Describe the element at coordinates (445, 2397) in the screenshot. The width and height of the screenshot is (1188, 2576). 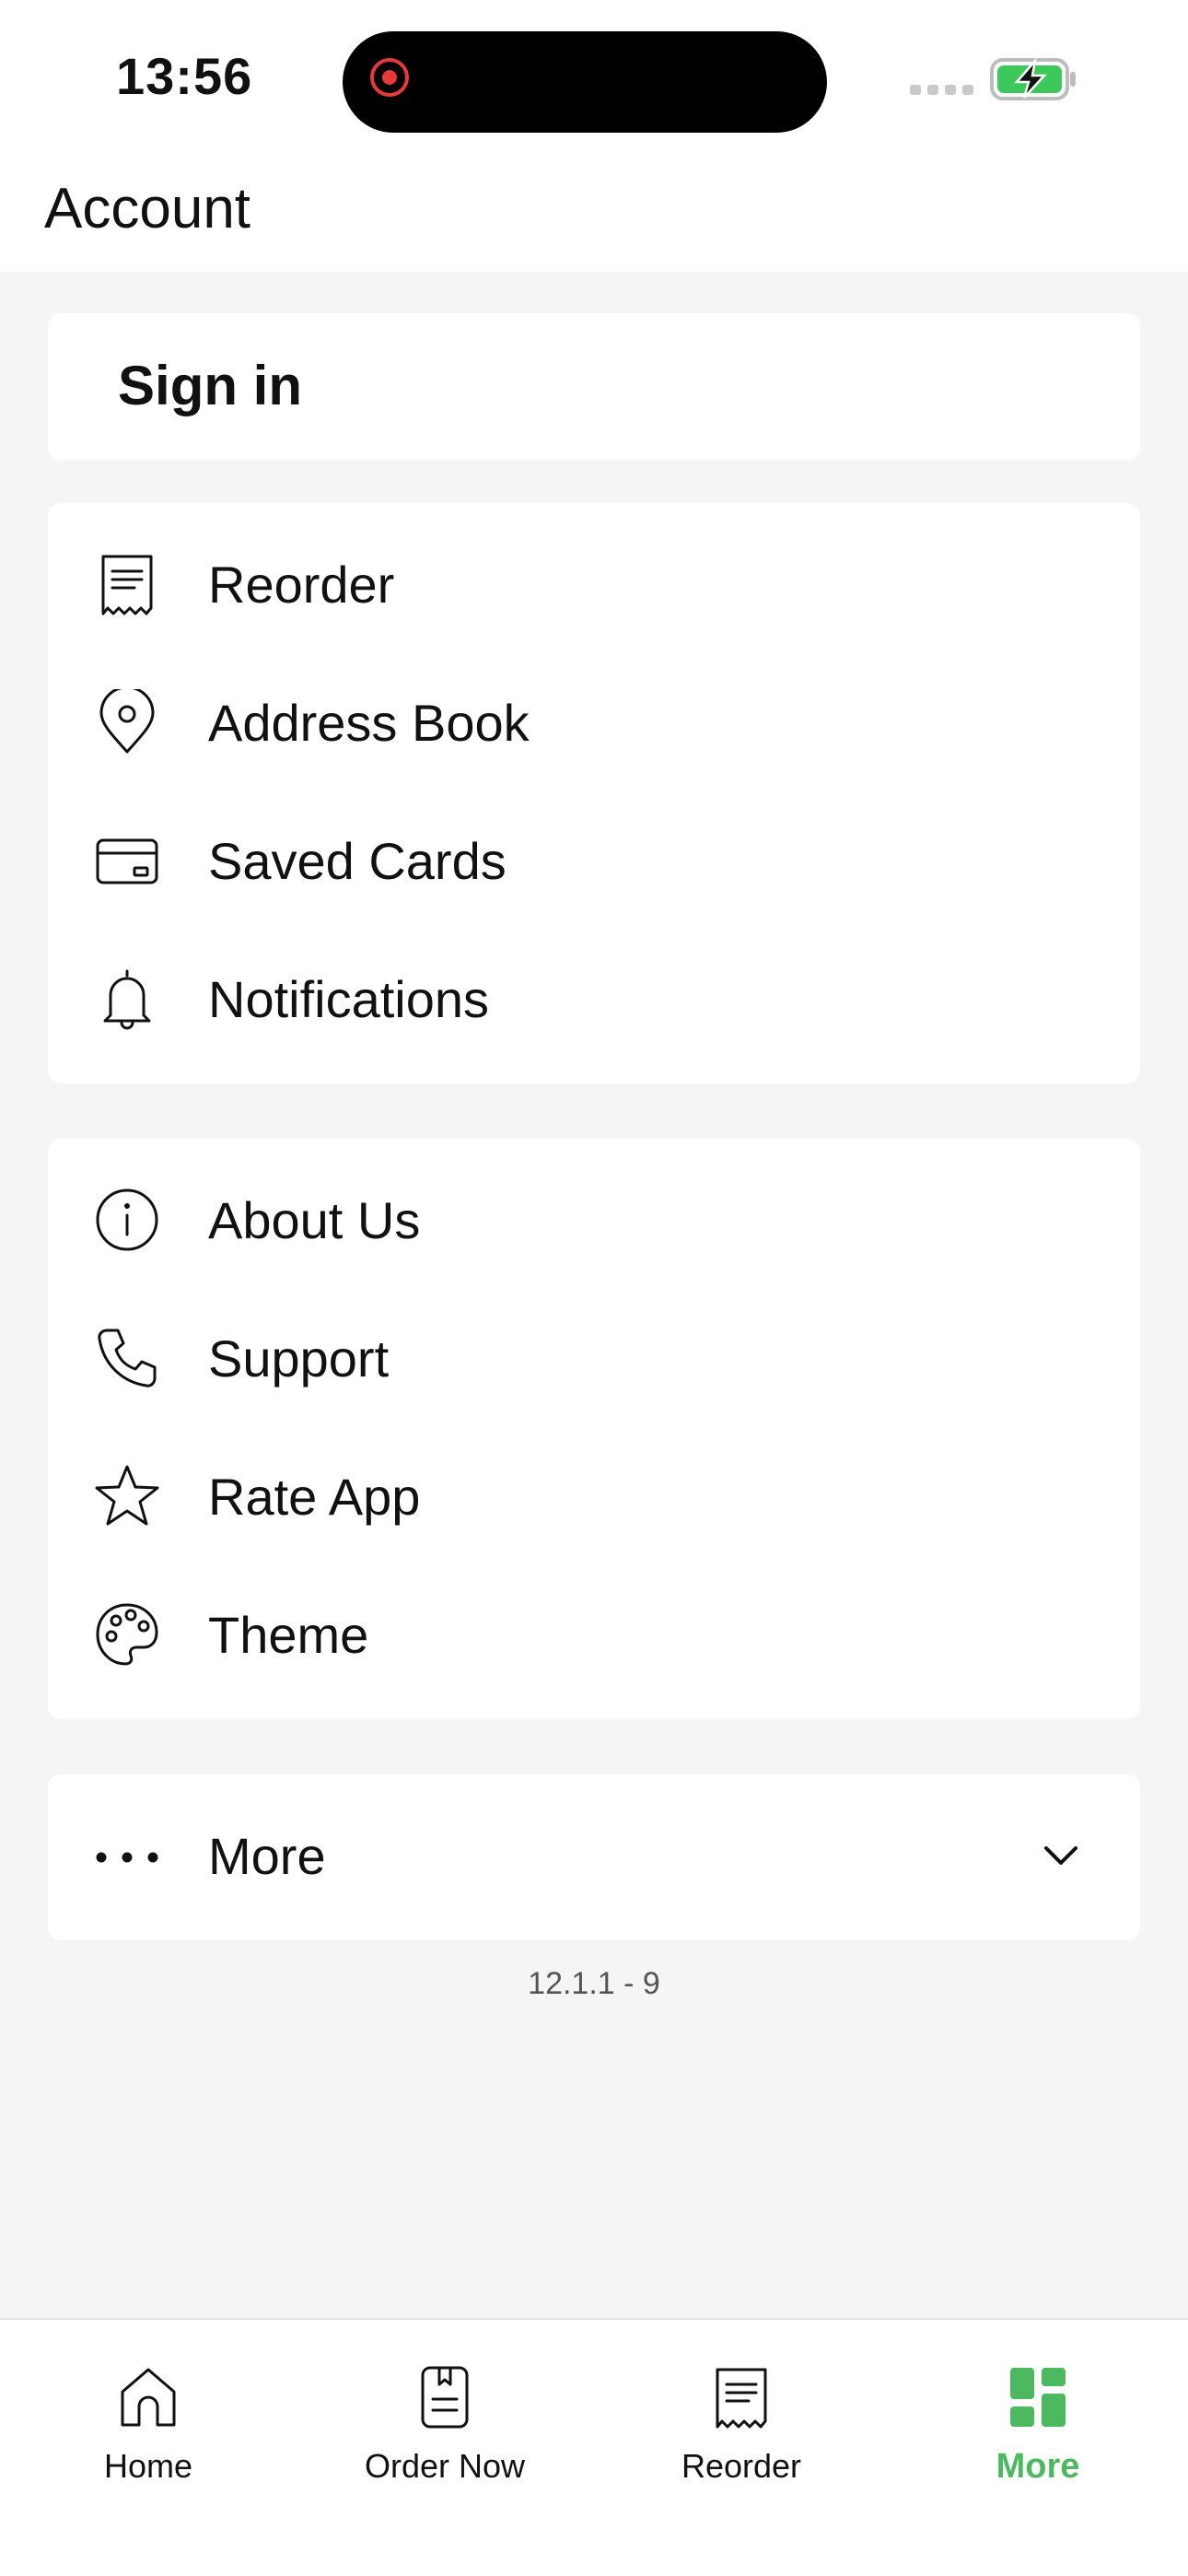
I see `menu-book-icon` at that location.